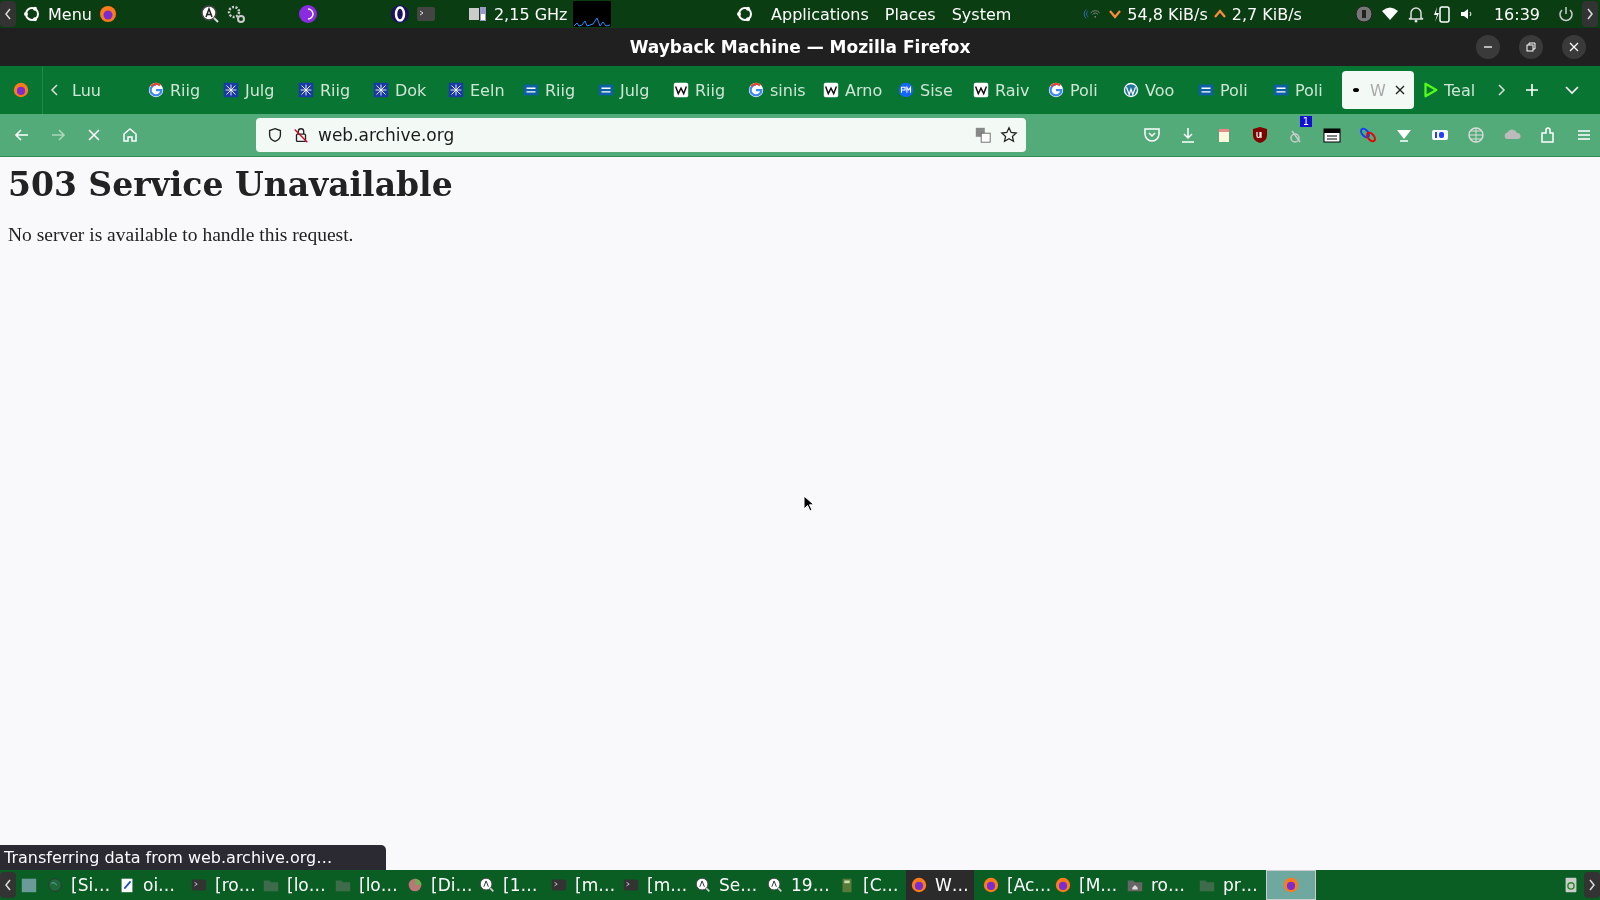  I want to click on clock: 16:39, so click(1516, 14).